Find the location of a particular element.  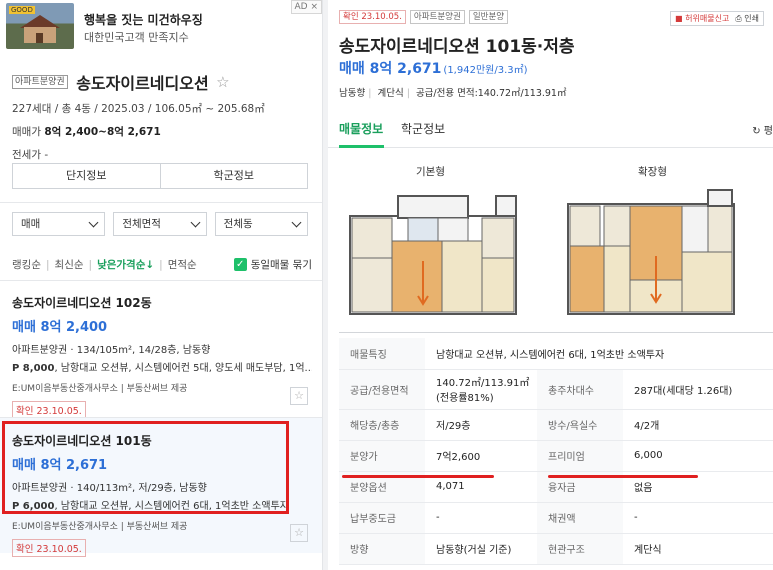

sort-low-price: 낮은가격순↓ is located at coordinates (125, 264).